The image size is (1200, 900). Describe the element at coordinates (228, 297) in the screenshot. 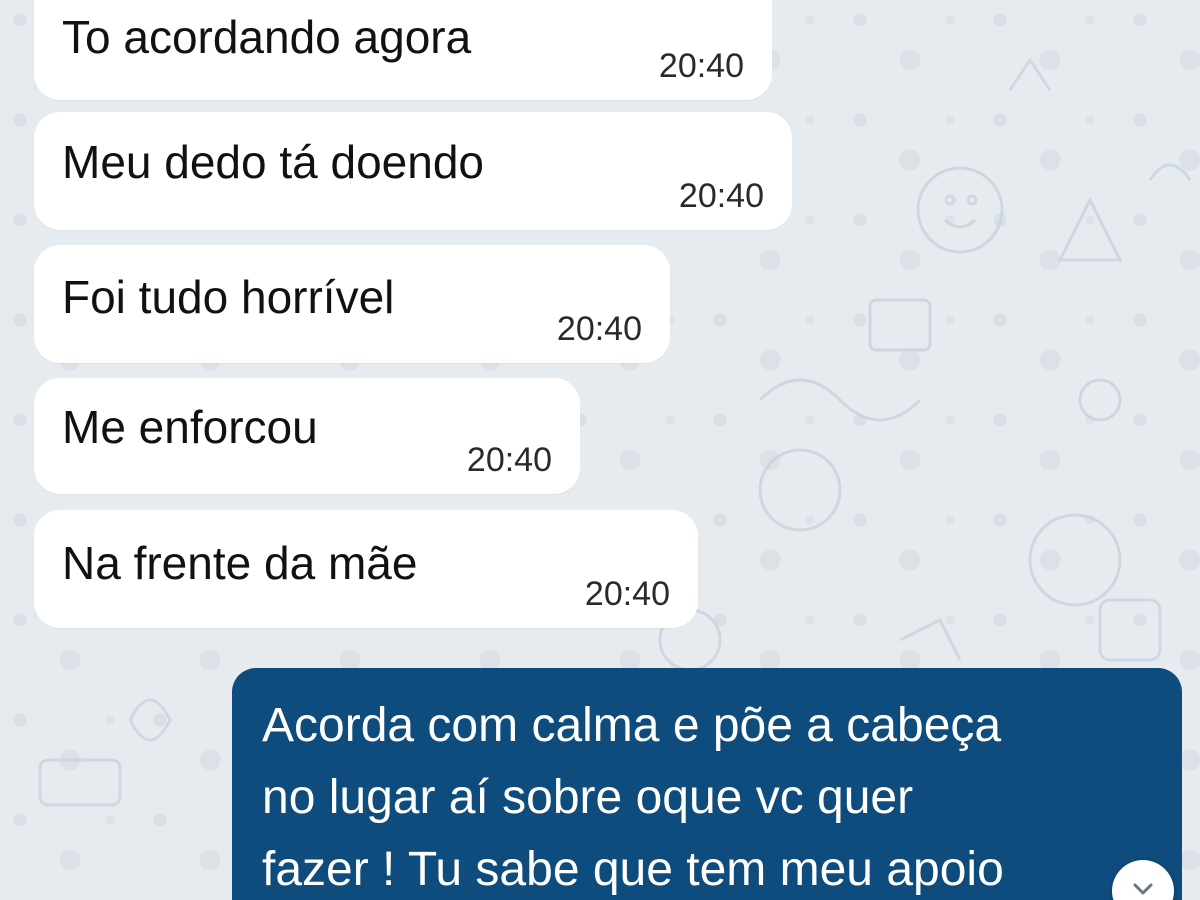

I see `message-text: Foi tudo horrível` at that location.